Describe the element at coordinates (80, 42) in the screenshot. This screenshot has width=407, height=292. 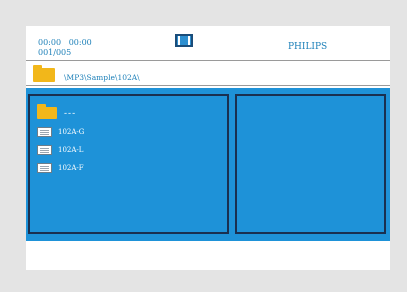
I see `time-total: 00:00` at that location.